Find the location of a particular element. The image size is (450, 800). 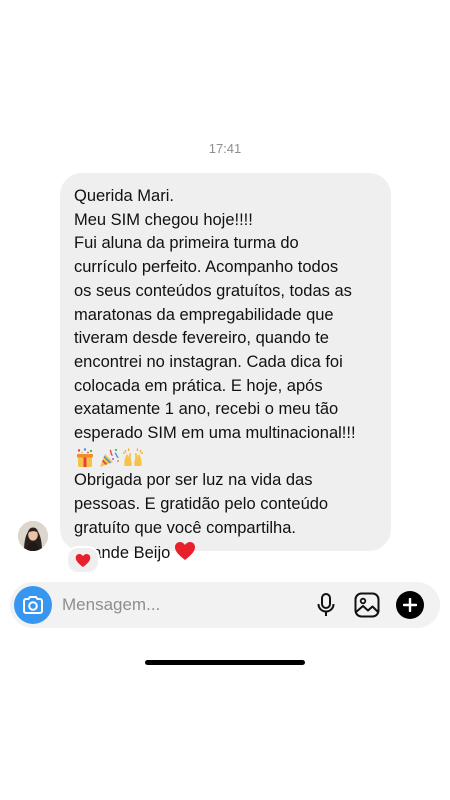

camera-button is located at coordinates (33, 605).